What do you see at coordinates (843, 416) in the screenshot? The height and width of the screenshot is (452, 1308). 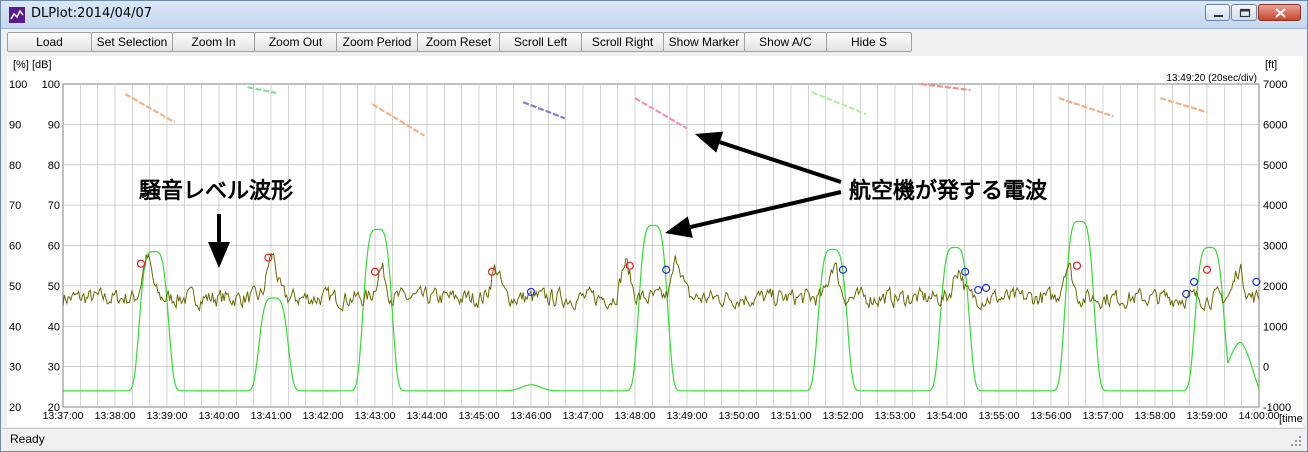 I see `x-tick-label: 13:52:00` at bounding box center [843, 416].